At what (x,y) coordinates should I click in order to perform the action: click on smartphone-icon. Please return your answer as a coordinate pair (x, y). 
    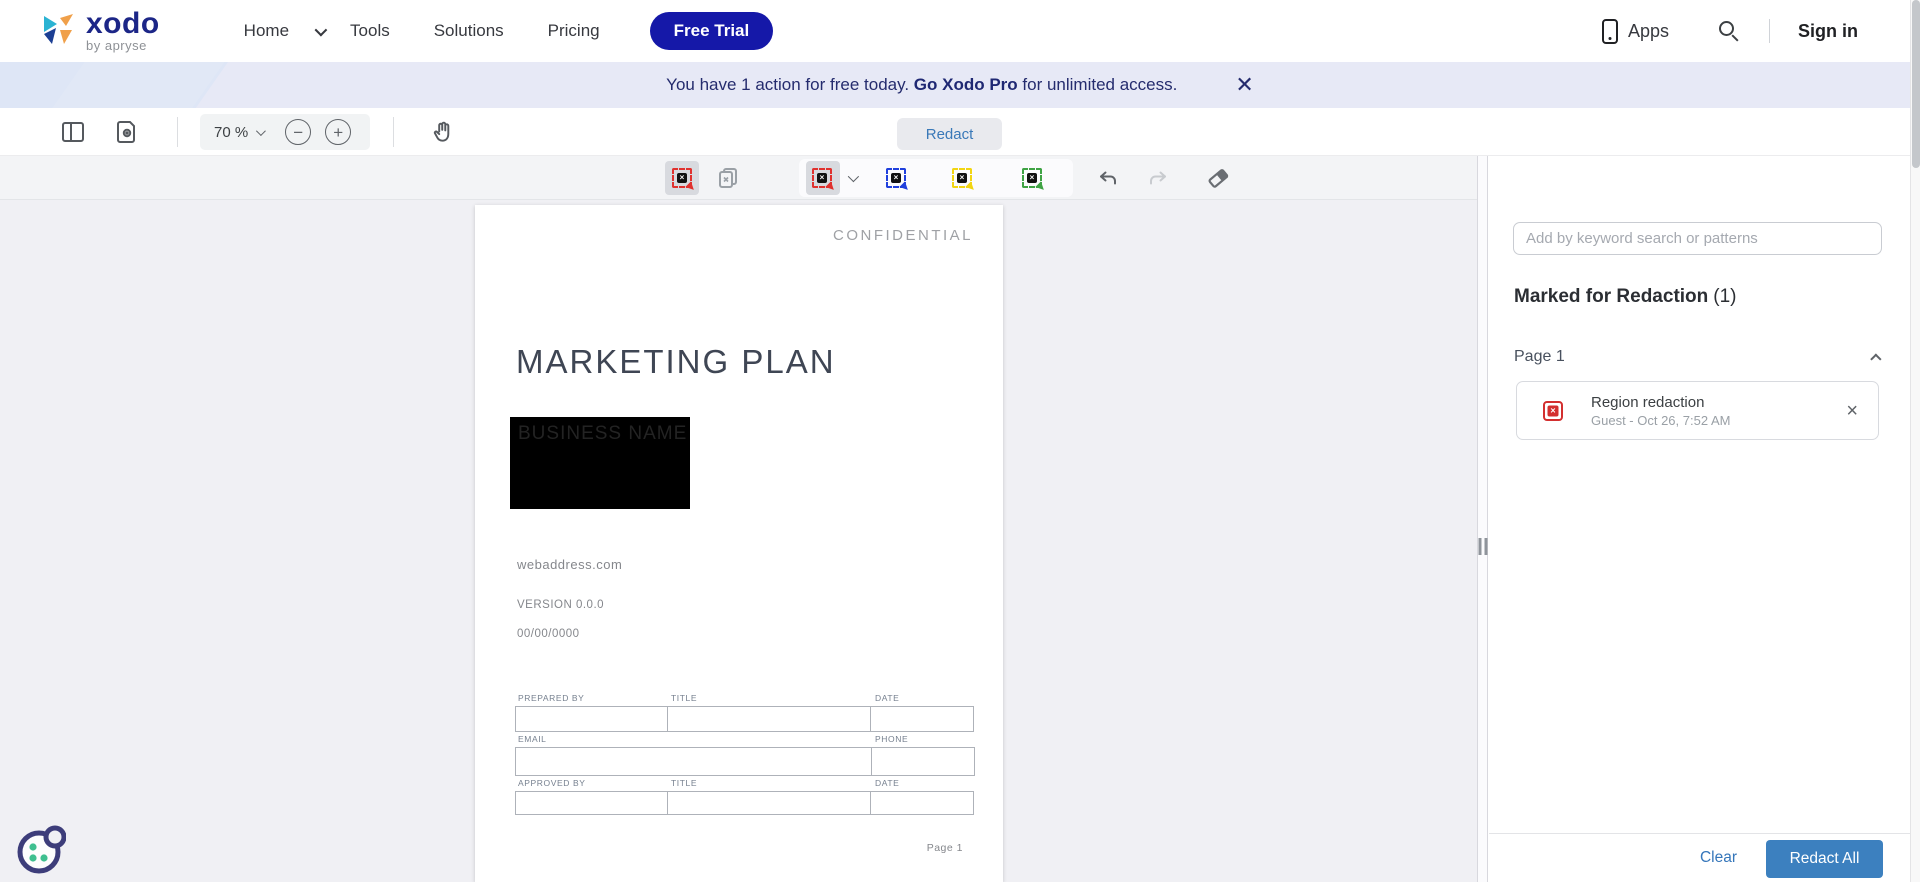
    Looking at the image, I should click on (1609, 31).